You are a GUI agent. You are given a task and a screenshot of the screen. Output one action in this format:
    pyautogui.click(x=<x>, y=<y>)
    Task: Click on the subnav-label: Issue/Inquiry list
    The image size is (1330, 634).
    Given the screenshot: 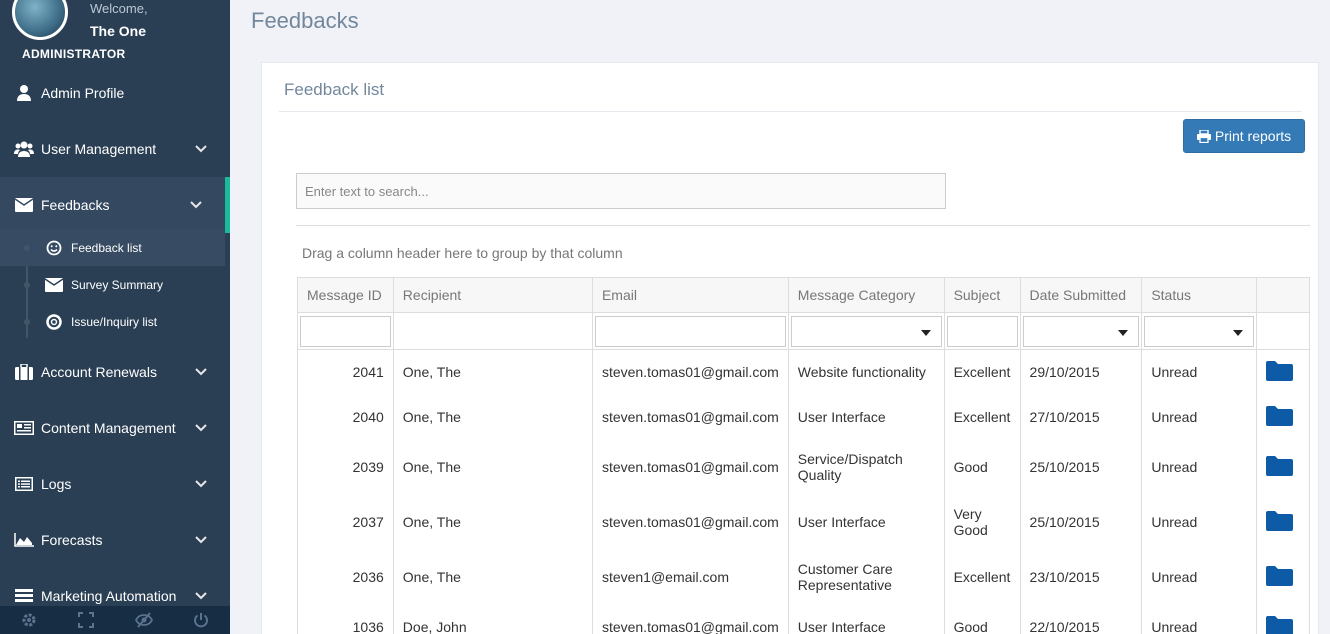 What is the action you would take?
    pyautogui.click(x=114, y=321)
    